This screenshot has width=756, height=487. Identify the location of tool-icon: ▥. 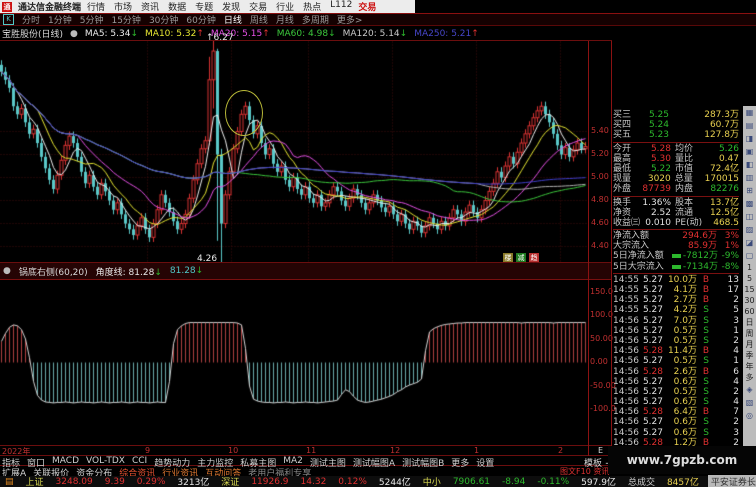
(750, 177).